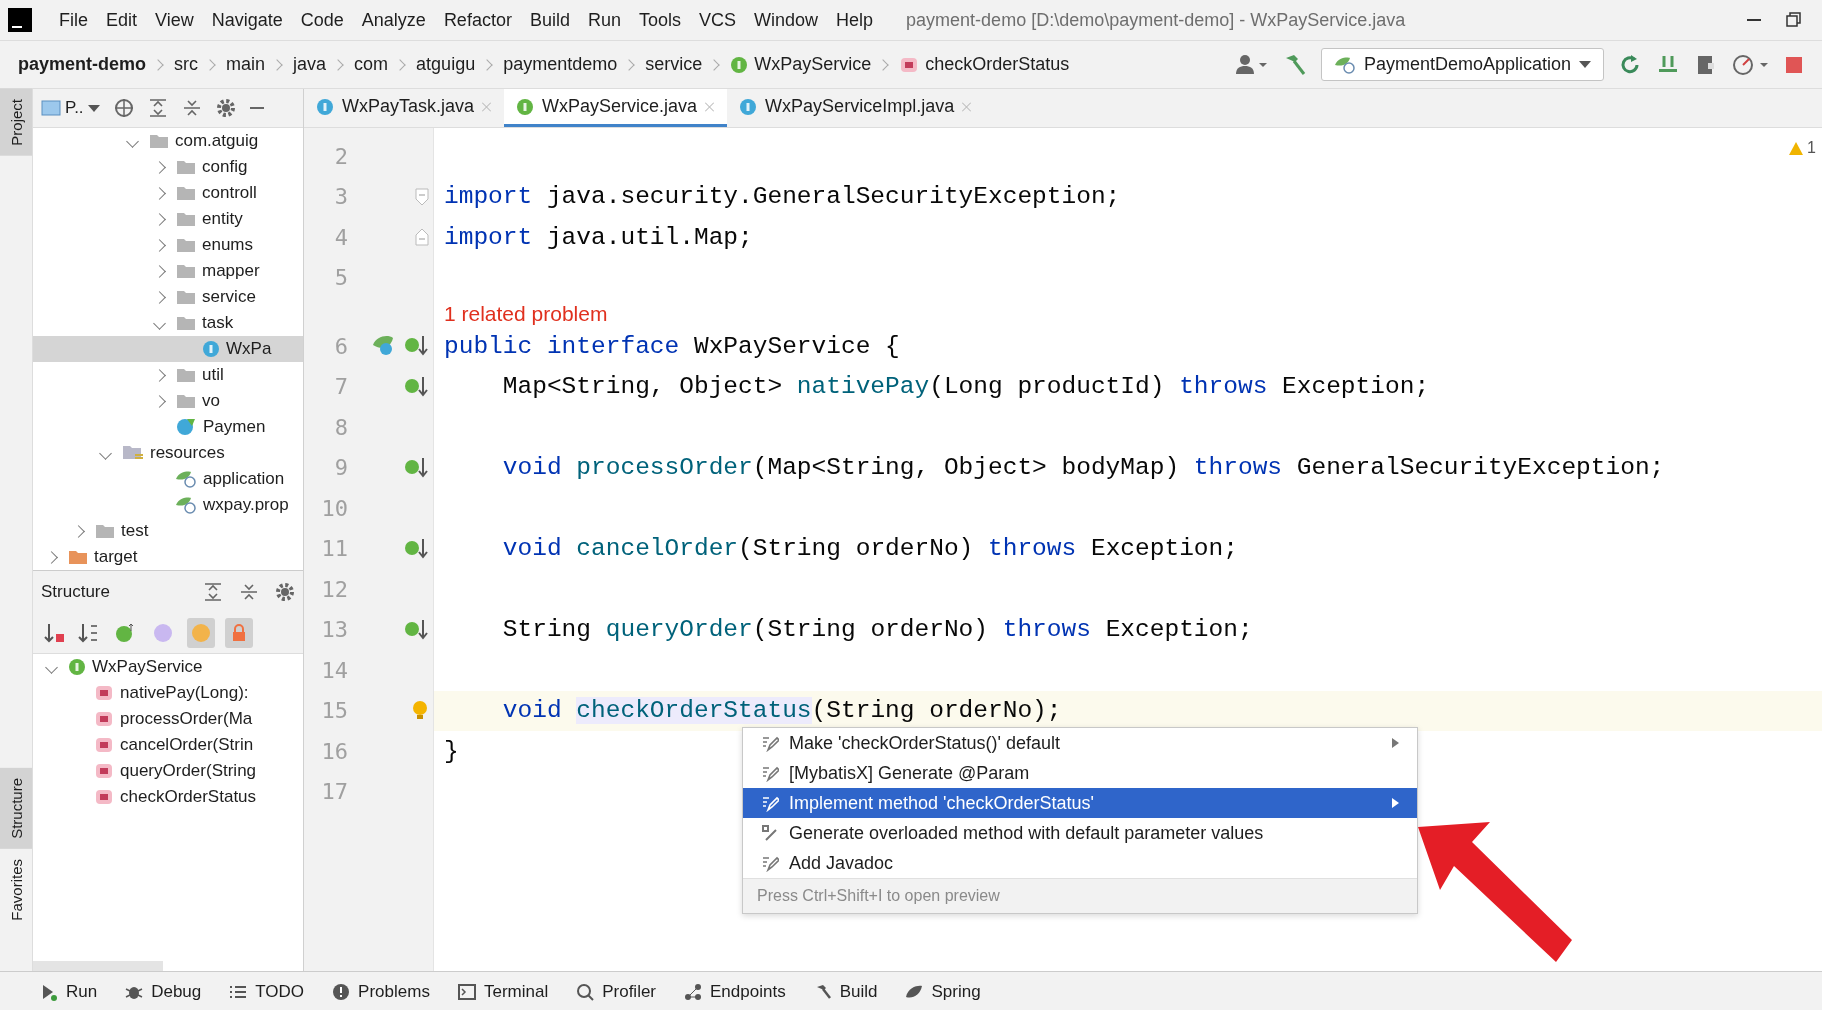 The image size is (1822, 1010). I want to click on tool-window-button: Spring, so click(943, 992).